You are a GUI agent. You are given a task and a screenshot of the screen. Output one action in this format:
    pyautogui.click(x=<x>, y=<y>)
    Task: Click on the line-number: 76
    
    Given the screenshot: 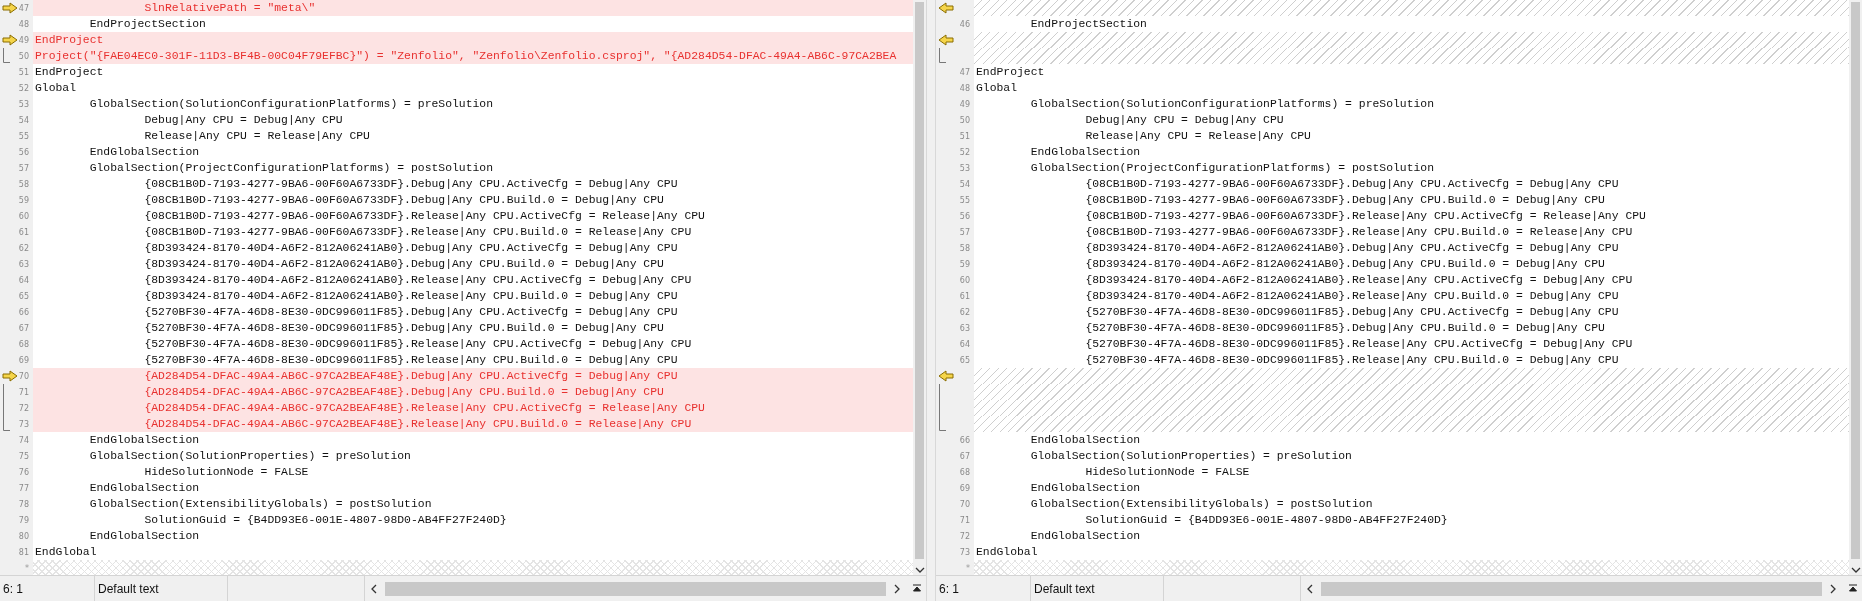 What is the action you would take?
    pyautogui.click(x=23, y=472)
    